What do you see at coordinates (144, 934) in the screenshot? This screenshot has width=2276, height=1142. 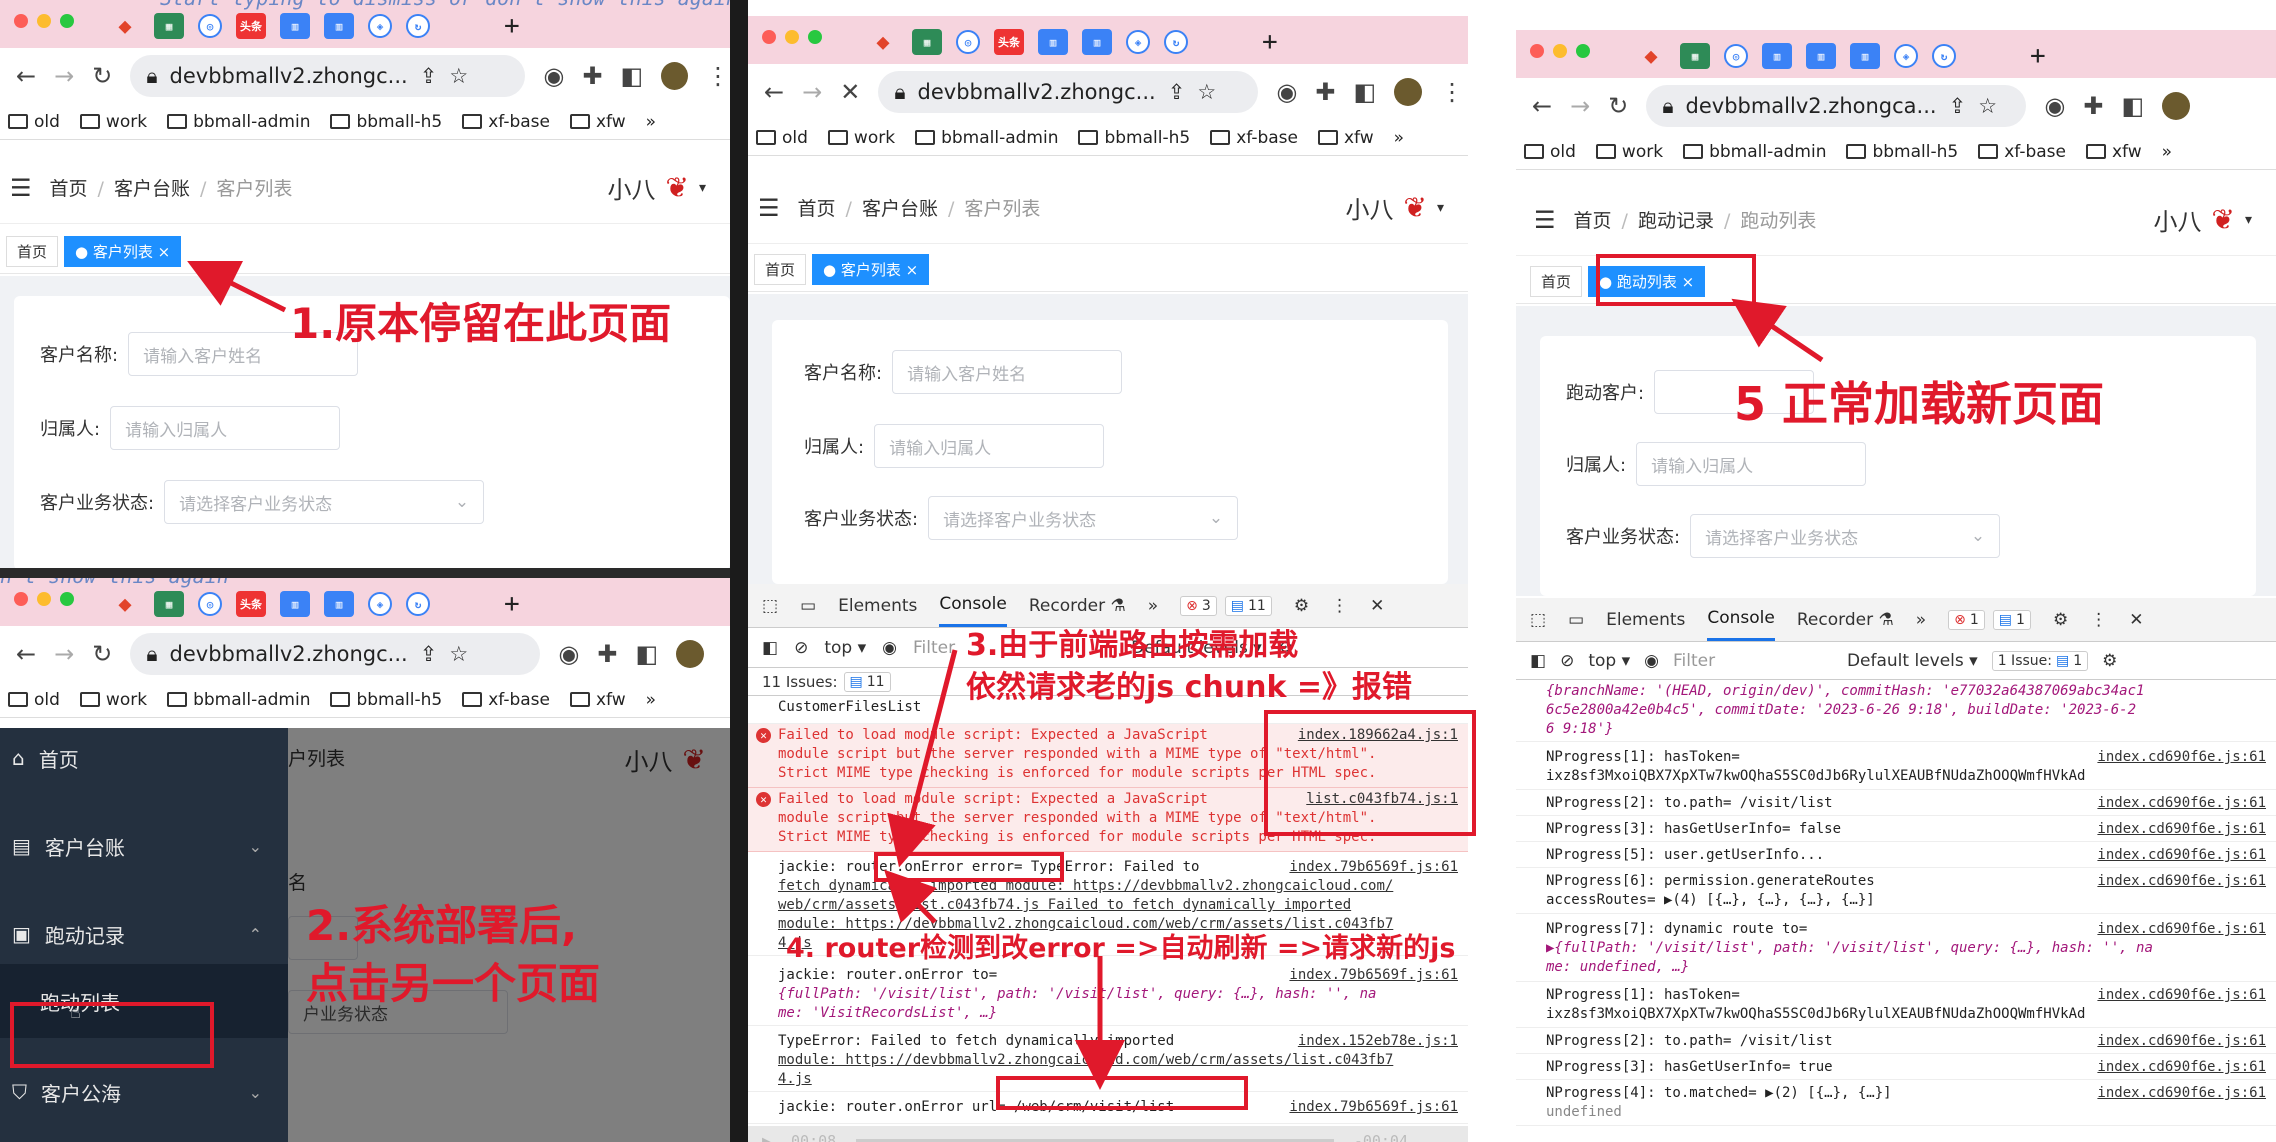 I see `sidebar-item-visit-record: ▣ 跑动记录 ⌃` at bounding box center [144, 934].